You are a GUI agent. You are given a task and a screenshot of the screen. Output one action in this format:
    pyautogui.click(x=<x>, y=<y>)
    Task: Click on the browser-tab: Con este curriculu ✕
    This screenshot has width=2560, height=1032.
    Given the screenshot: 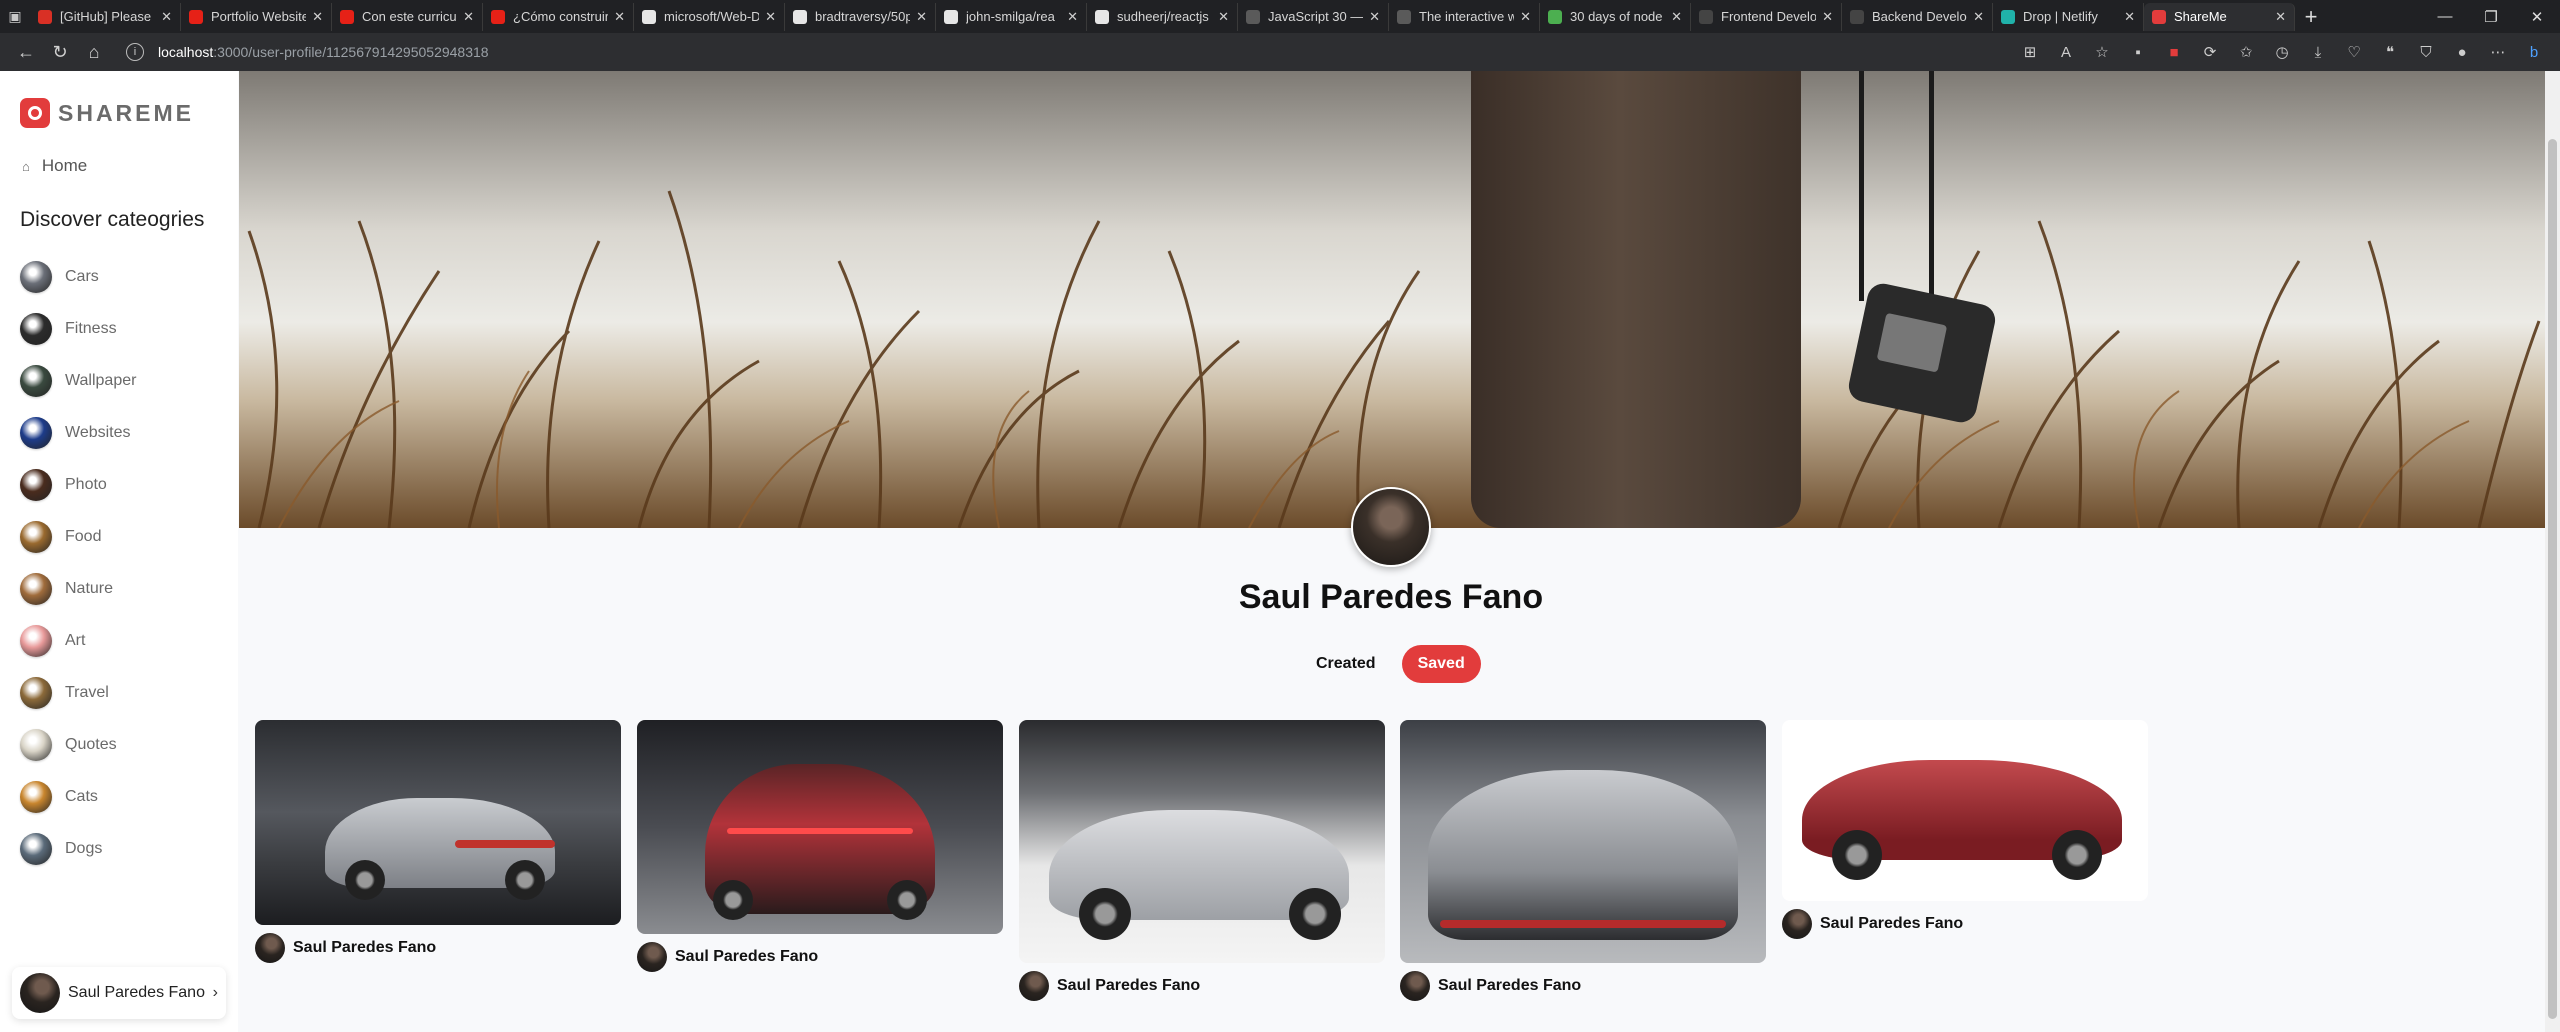 What is the action you would take?
    pyautogui.click(x=407, y=16)
    